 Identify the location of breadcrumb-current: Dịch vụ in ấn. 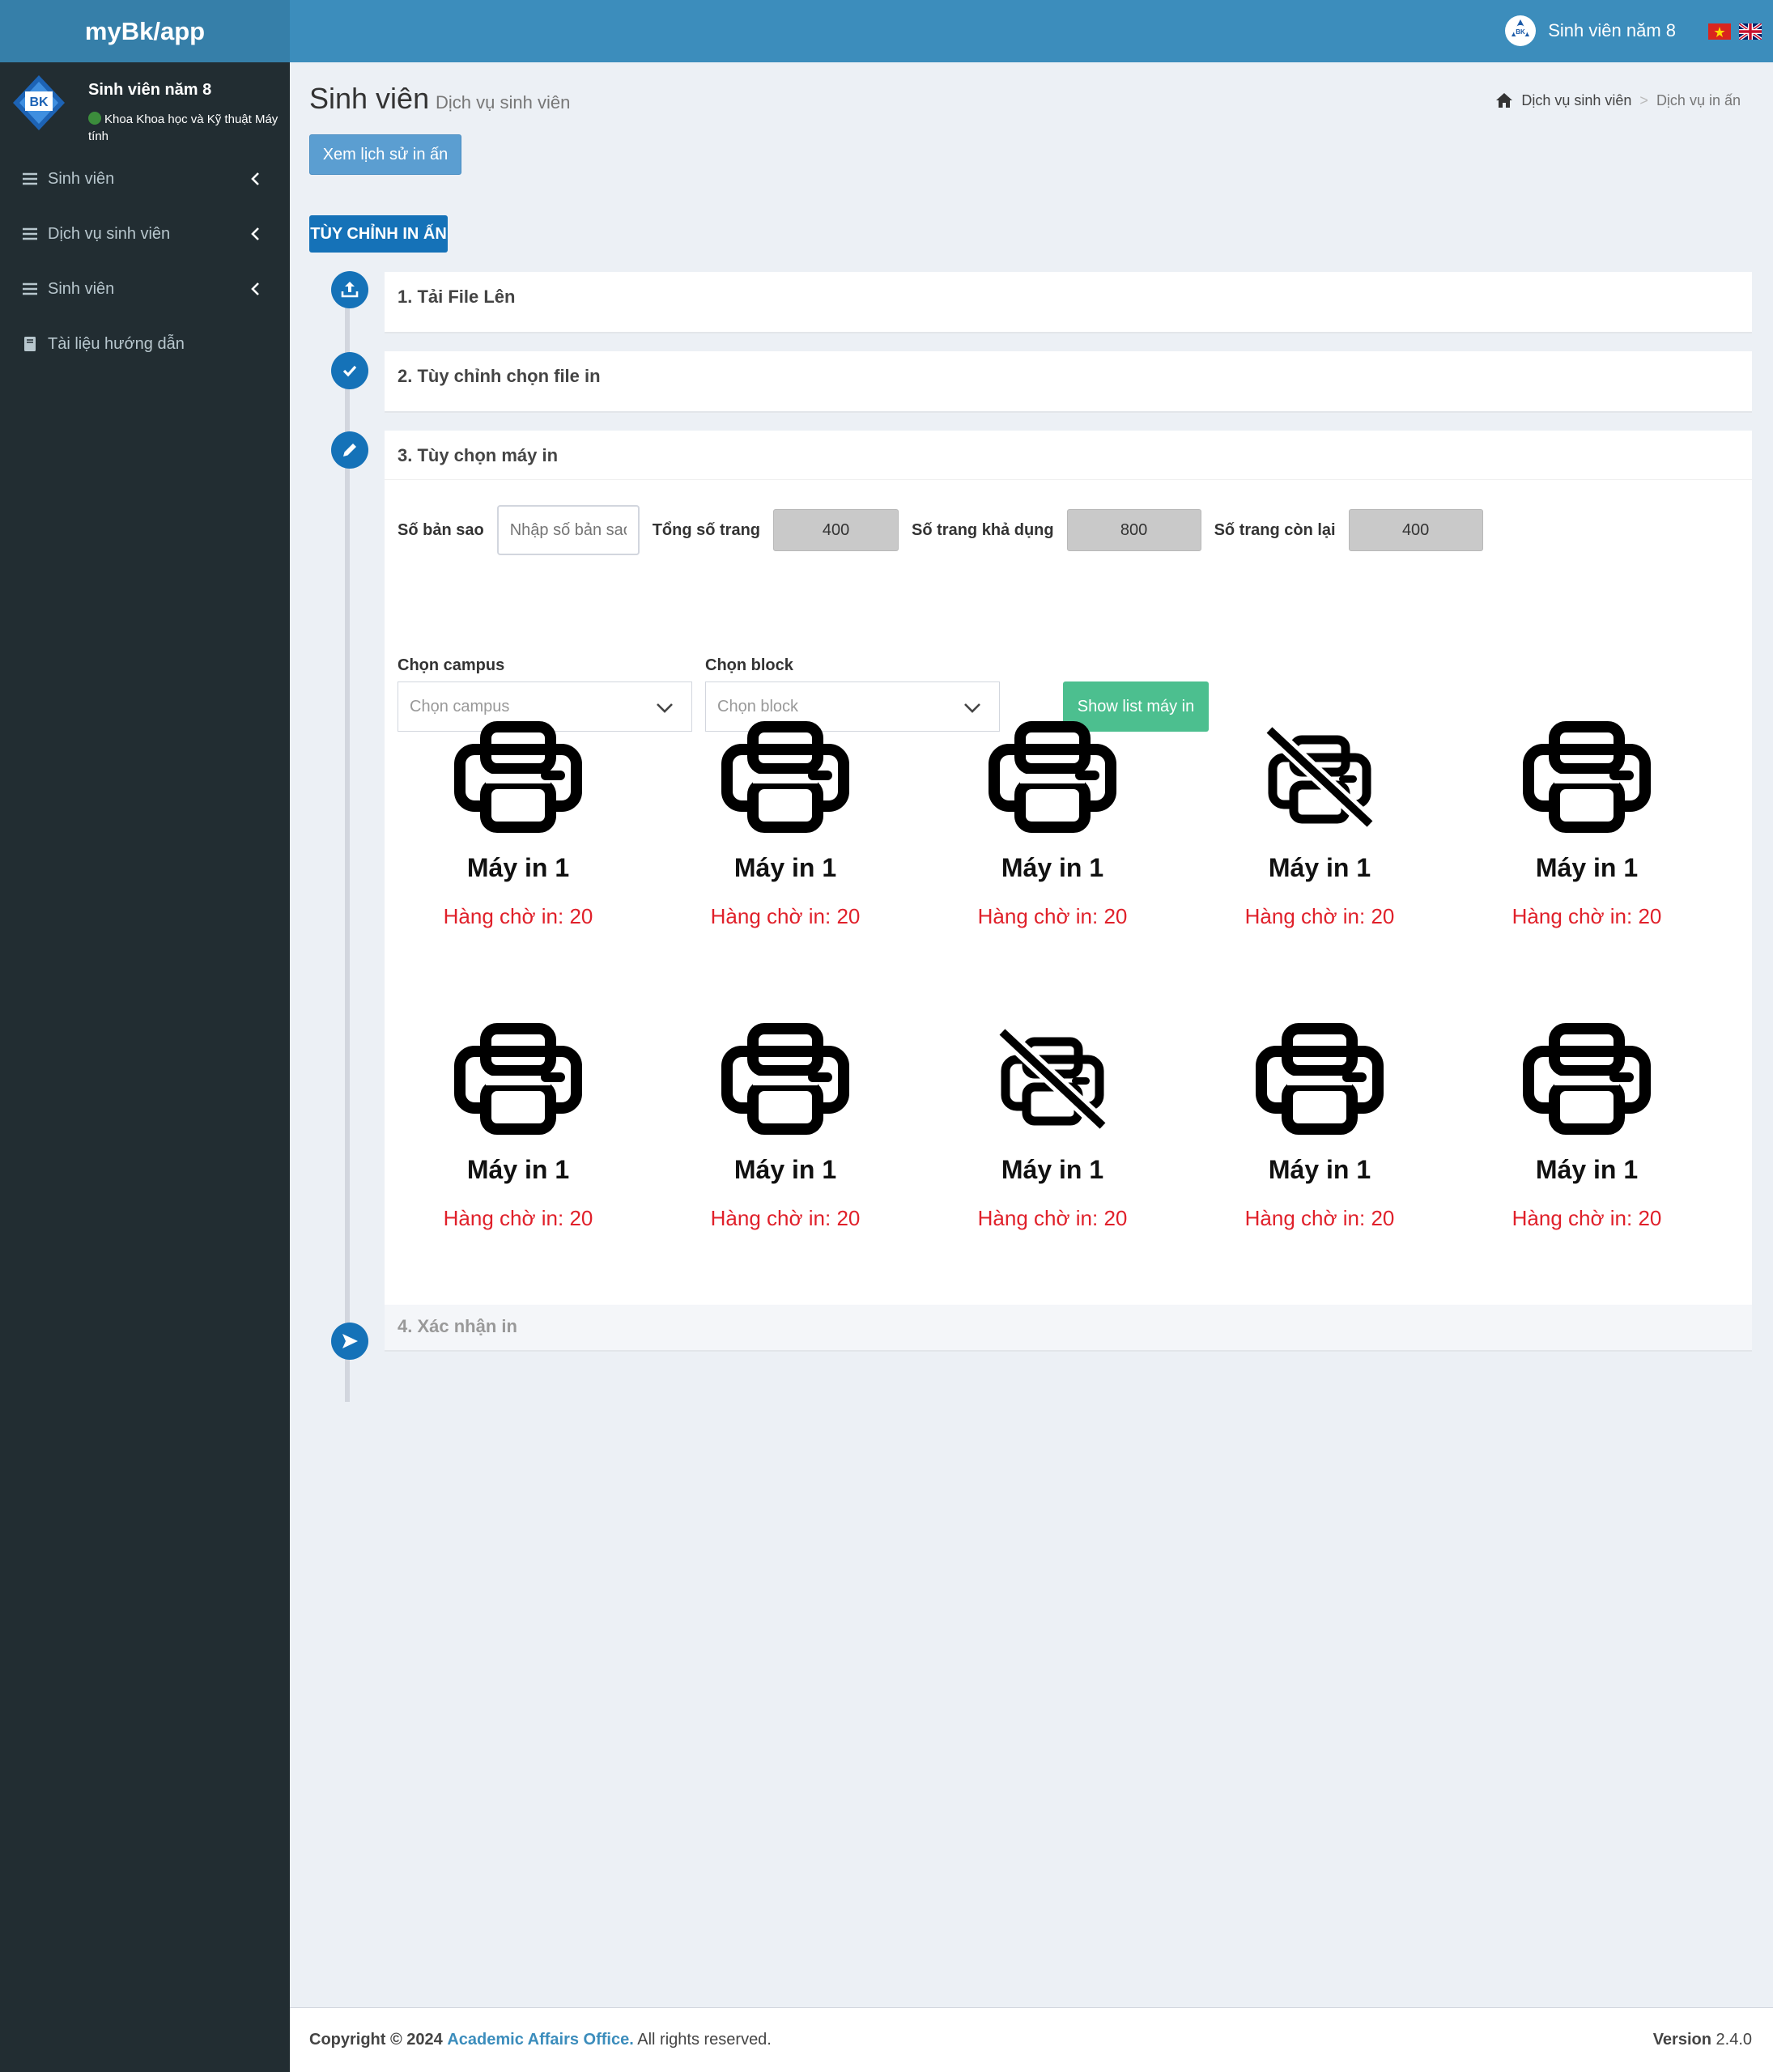
(1698, 99).